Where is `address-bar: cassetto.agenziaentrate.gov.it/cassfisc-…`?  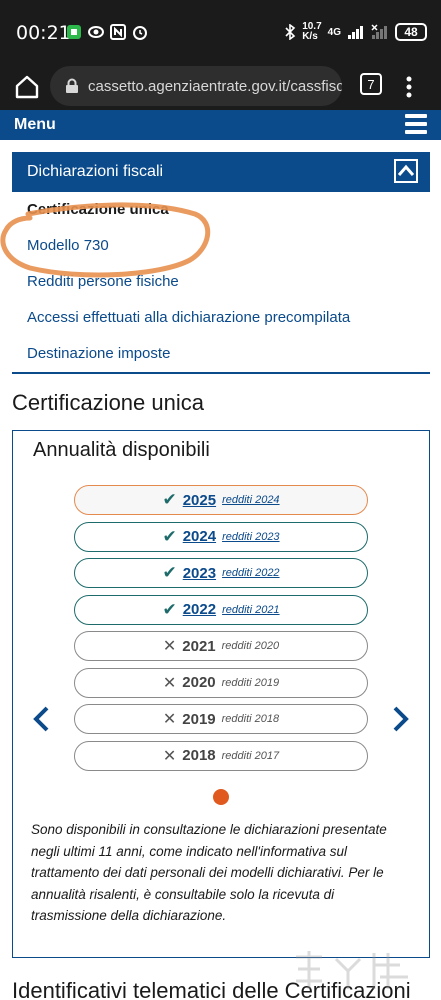 address-bar: cassetto.agenziaentrate.gov.it/cassfisc-… is located at coordinates (196, 86).